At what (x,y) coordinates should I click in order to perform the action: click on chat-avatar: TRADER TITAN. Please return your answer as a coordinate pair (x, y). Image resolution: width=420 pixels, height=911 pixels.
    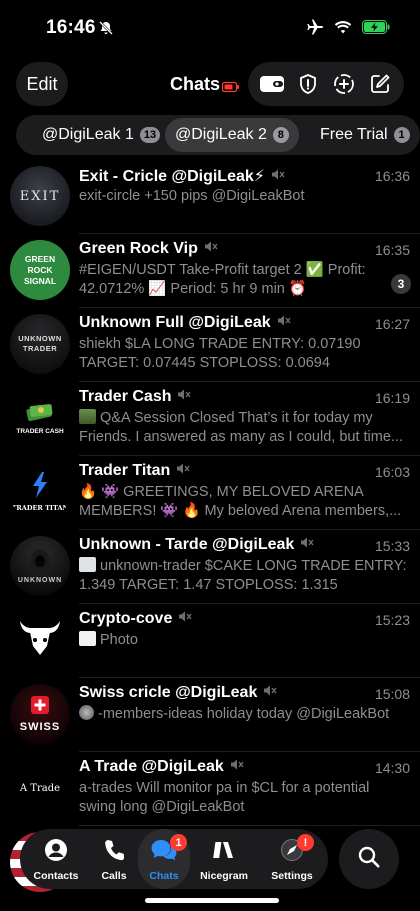
    Looking at the image, I should click on (40, 492).